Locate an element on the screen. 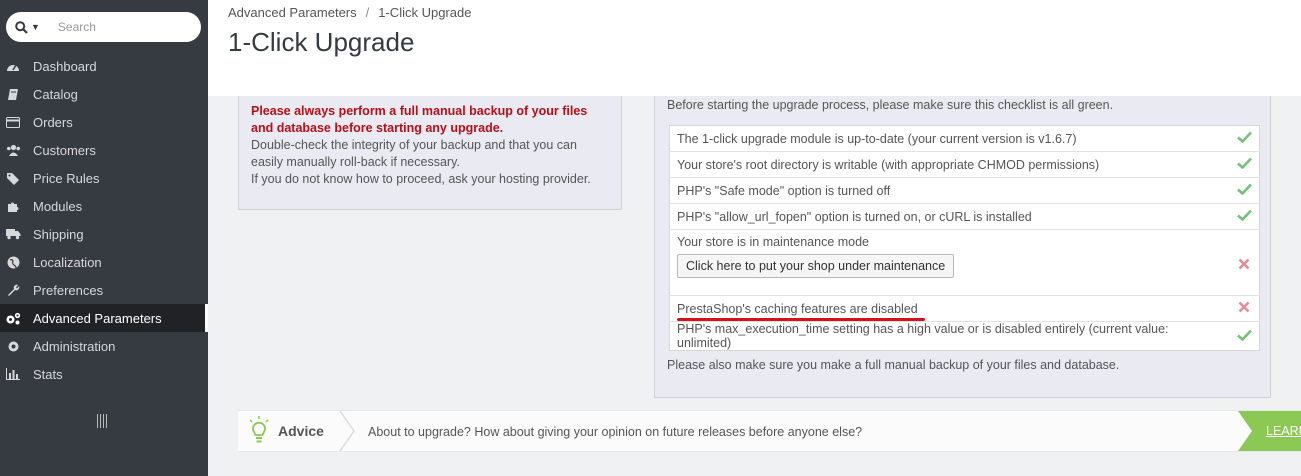  sidebar-item-label: Advanced Parameters is located at coordinates (97, 318).